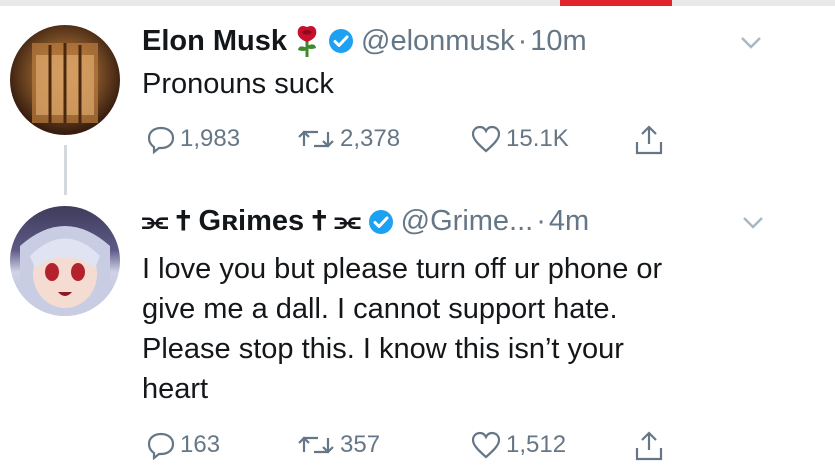  I want to click on display-name: ⫘ ✝ Gʀimes ✝ ⫘, so click(251, 221).